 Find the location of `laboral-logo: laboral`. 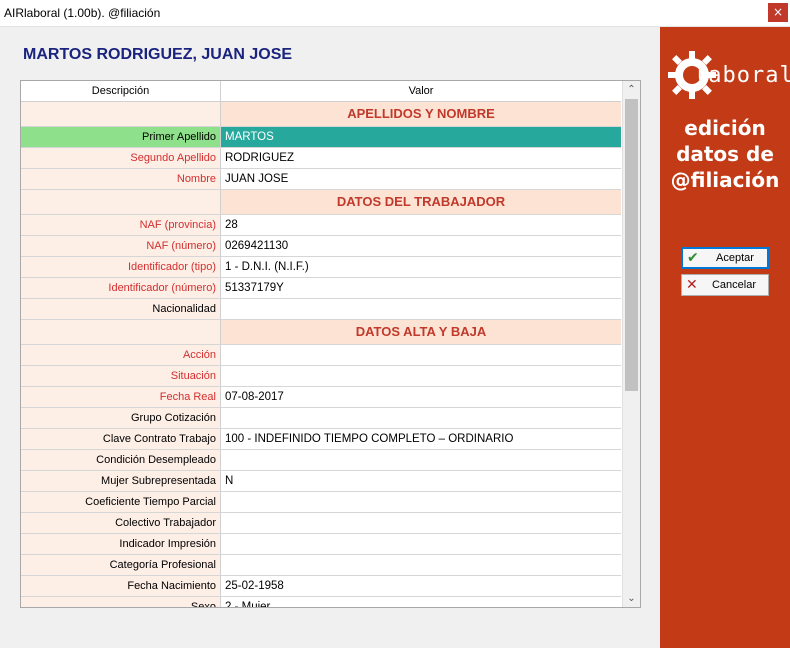

laboral-logo: laboral is located at coordinates (728, 75).